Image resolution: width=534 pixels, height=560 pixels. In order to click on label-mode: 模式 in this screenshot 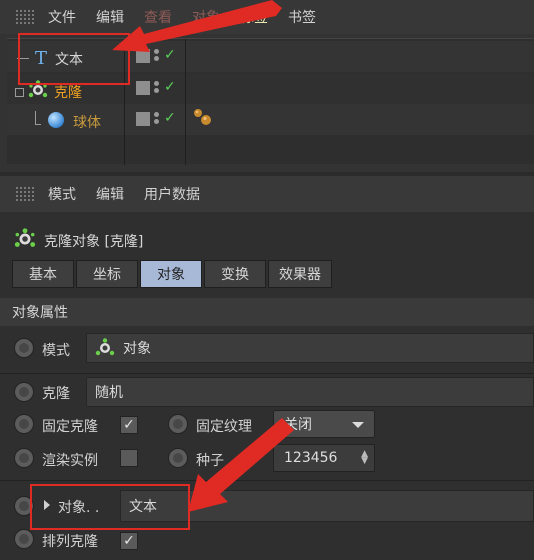, I will do `click(56, 351)`.